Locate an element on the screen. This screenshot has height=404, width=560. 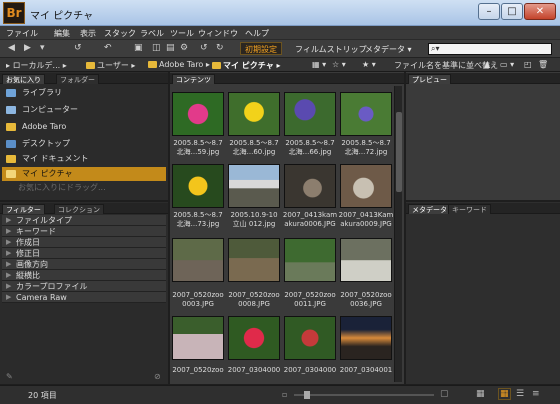
expand-icon: ▶ is located at coordinates (9, 275).